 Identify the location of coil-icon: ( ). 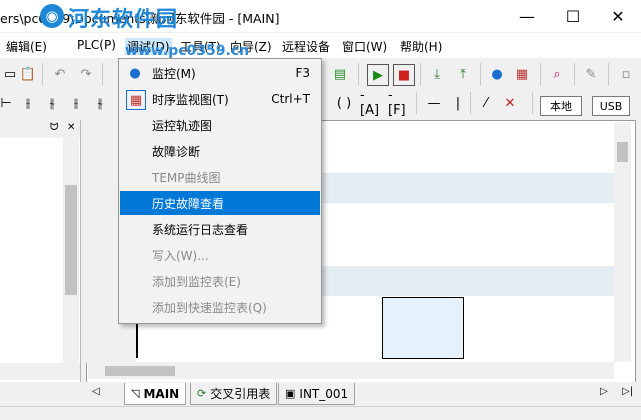
(344, 103).